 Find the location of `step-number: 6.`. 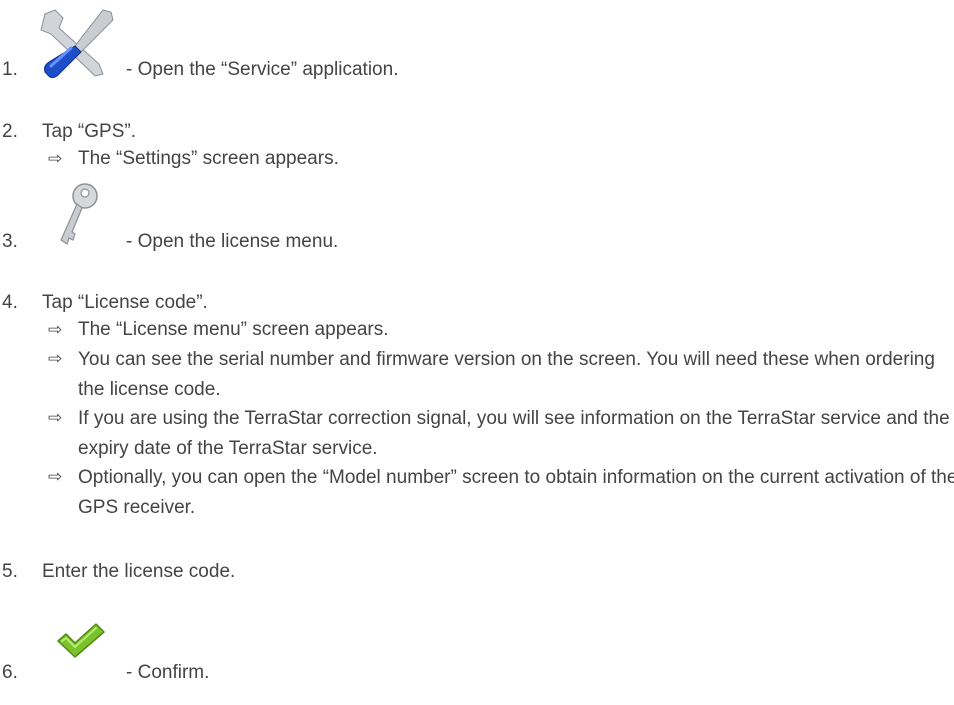

step-number: 6. is located at coordinates (10, 672).